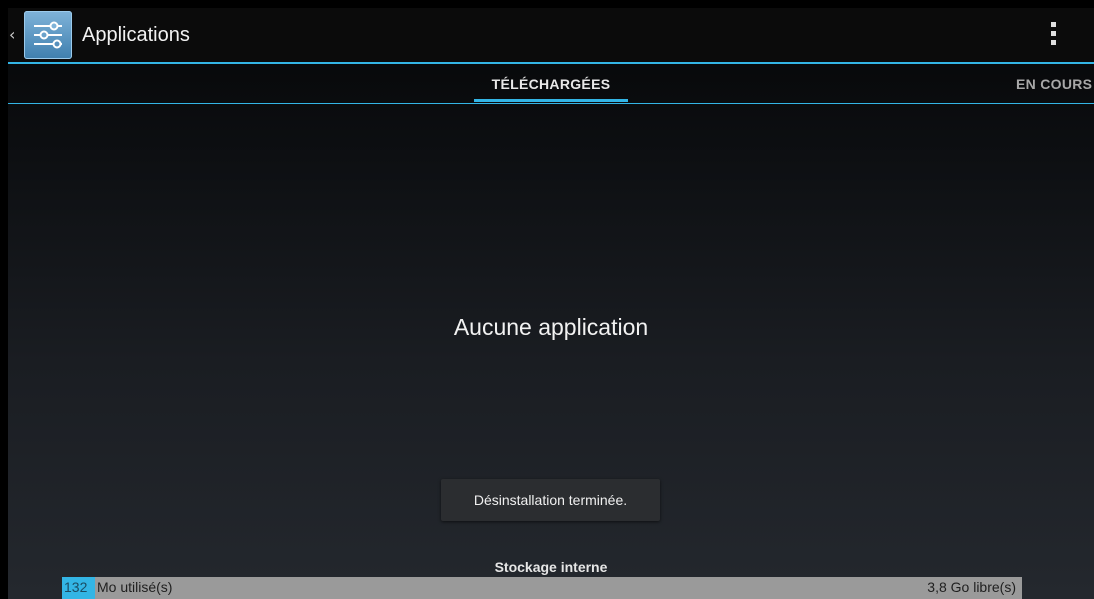 This screenshot has height=599, width=1094. Describe the element at coordinates (551, 36) in the screenshot. I see `action-bar: ‹ Applications` at that location.